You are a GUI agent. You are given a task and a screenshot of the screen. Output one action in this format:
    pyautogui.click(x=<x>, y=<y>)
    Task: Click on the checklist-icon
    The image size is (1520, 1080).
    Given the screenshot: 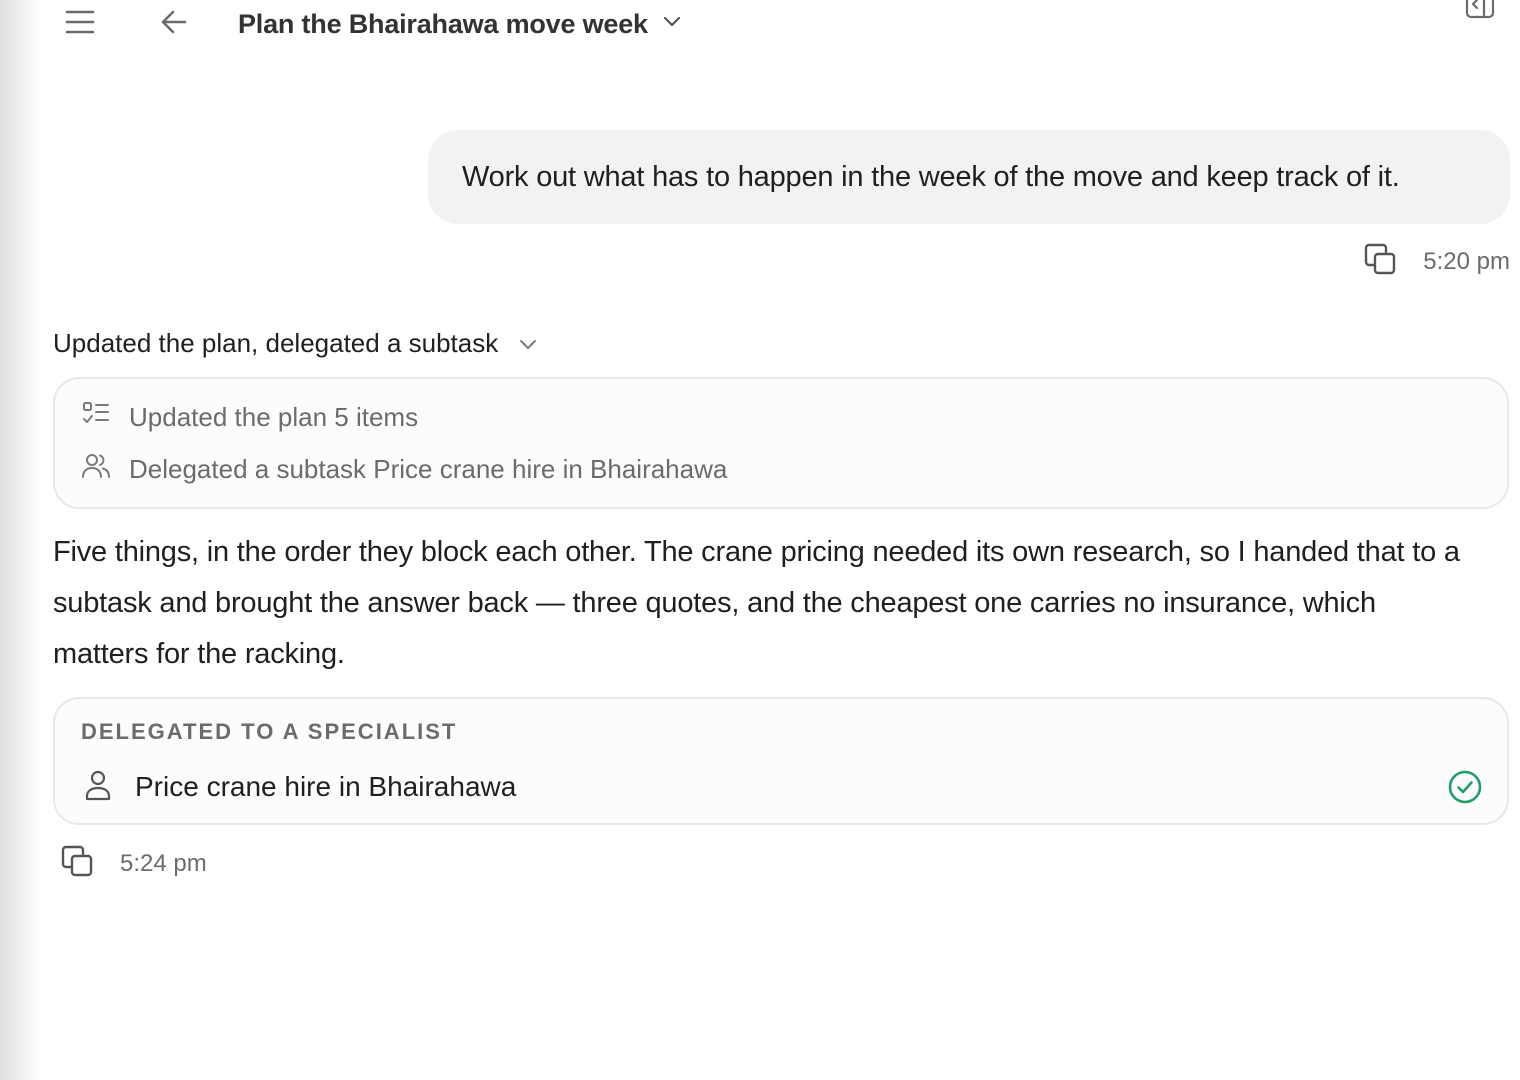 What is the action you would take?
    pyautogui.click(x=96, y=417)
    